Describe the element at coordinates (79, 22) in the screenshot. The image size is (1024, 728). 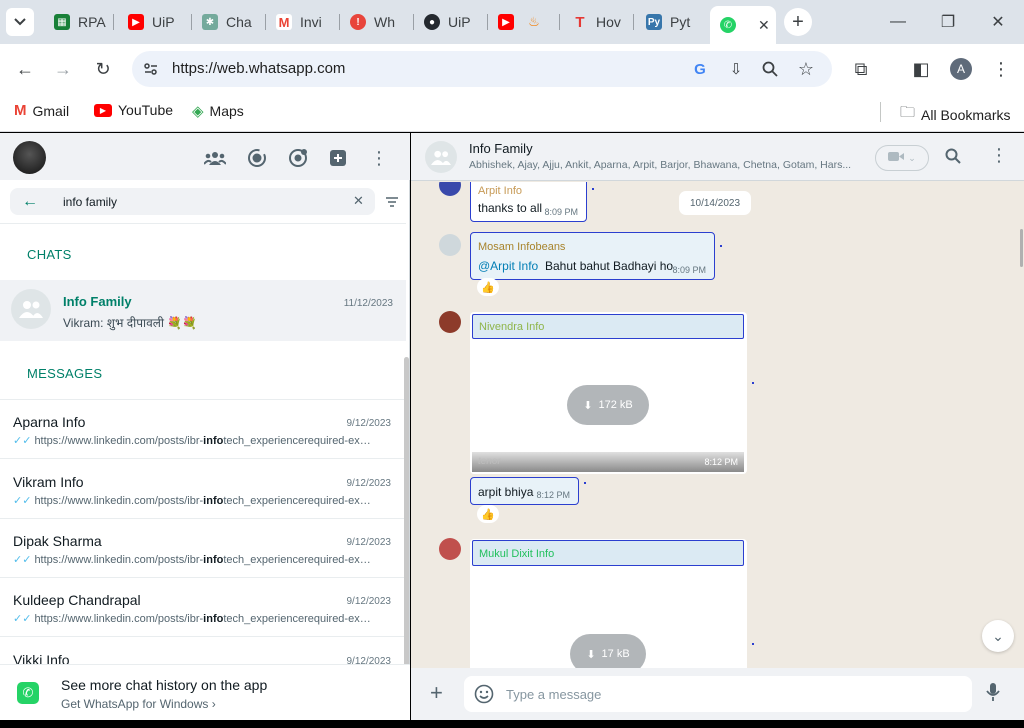
I see `browser-tab: ▦ RPA` at that location.